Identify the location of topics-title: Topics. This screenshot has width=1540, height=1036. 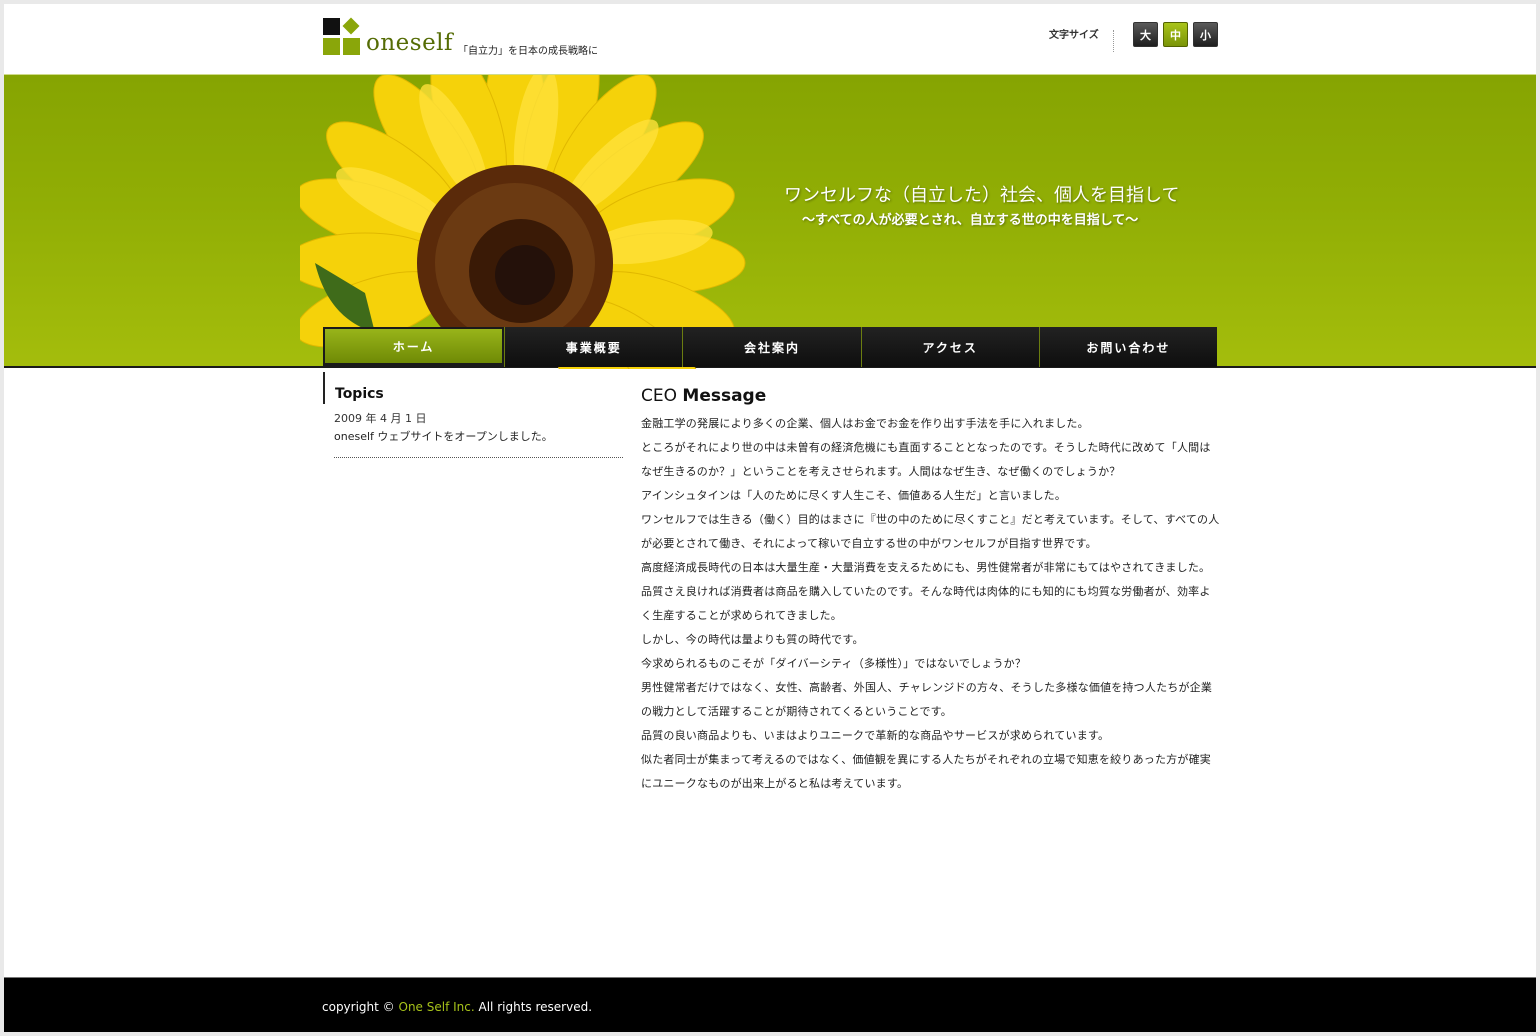
(473, 388).